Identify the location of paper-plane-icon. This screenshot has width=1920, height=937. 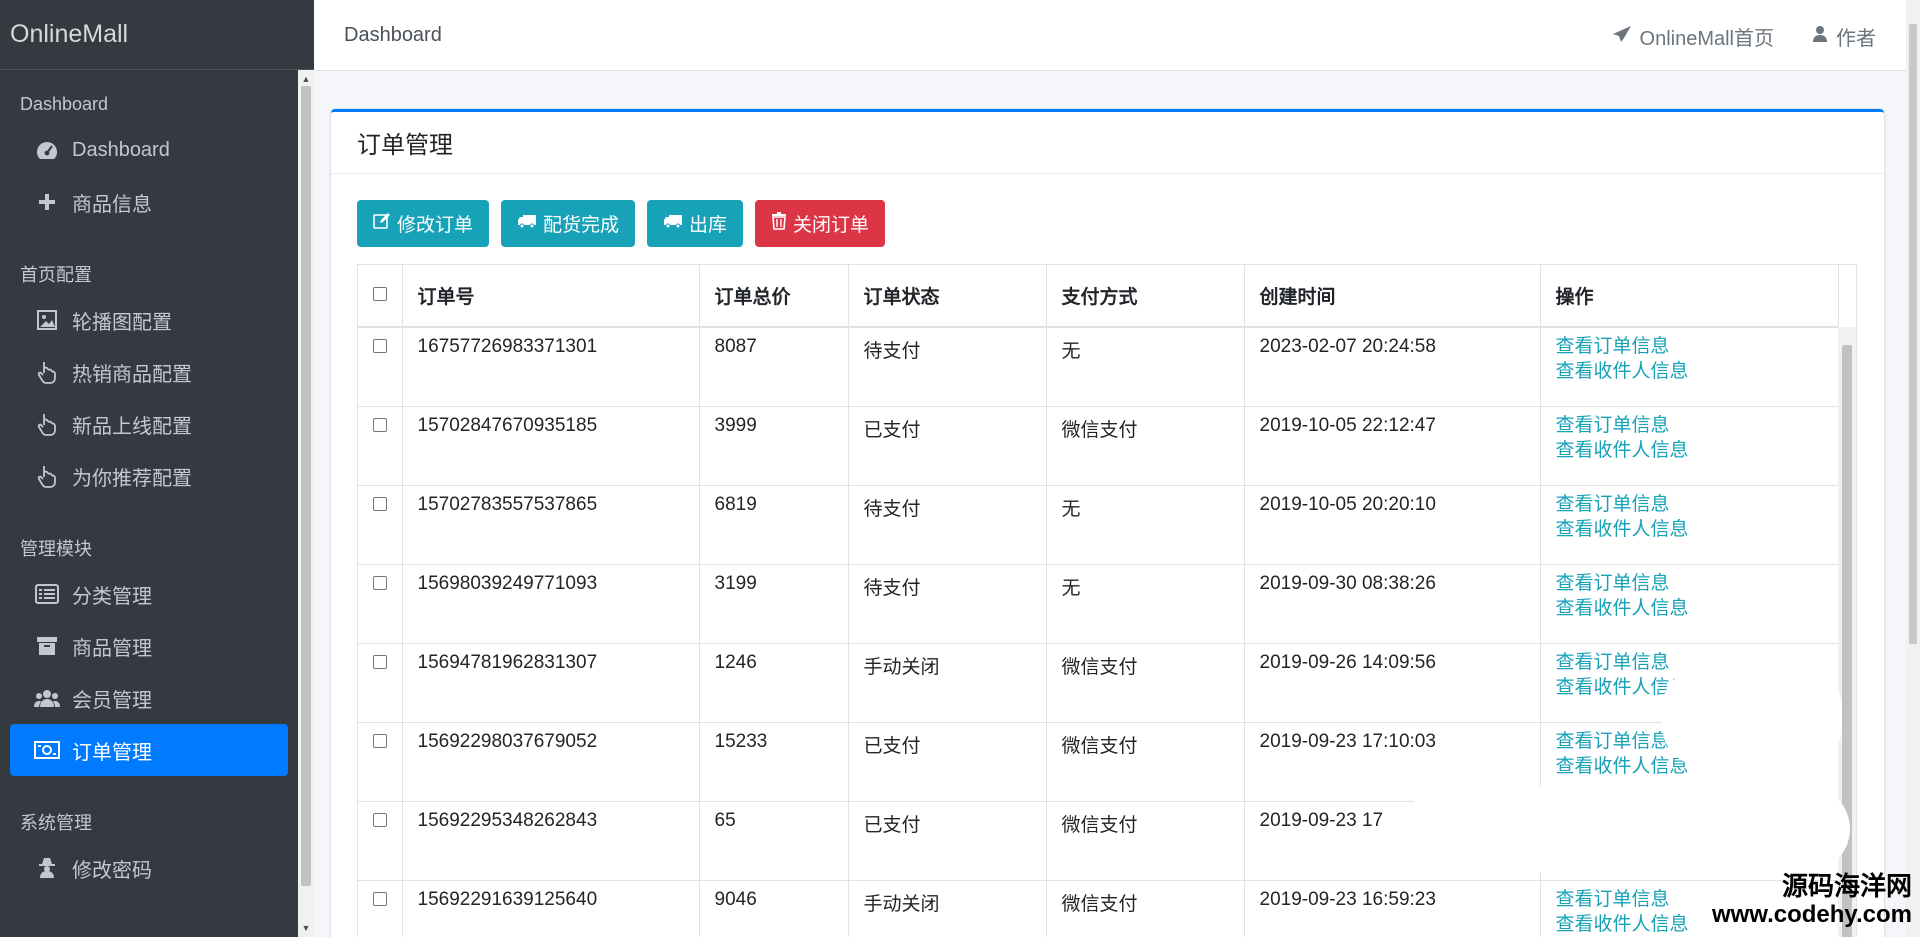
(1622, 37).